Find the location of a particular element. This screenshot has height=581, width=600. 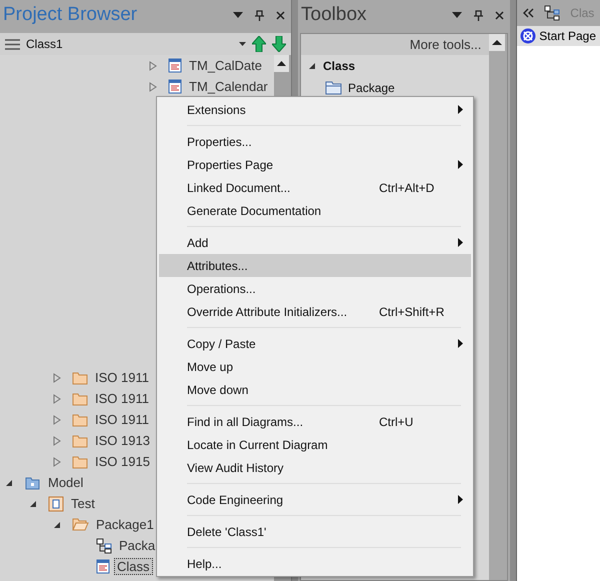

panel-title: Toolbox is located at coordinates (334, 15).